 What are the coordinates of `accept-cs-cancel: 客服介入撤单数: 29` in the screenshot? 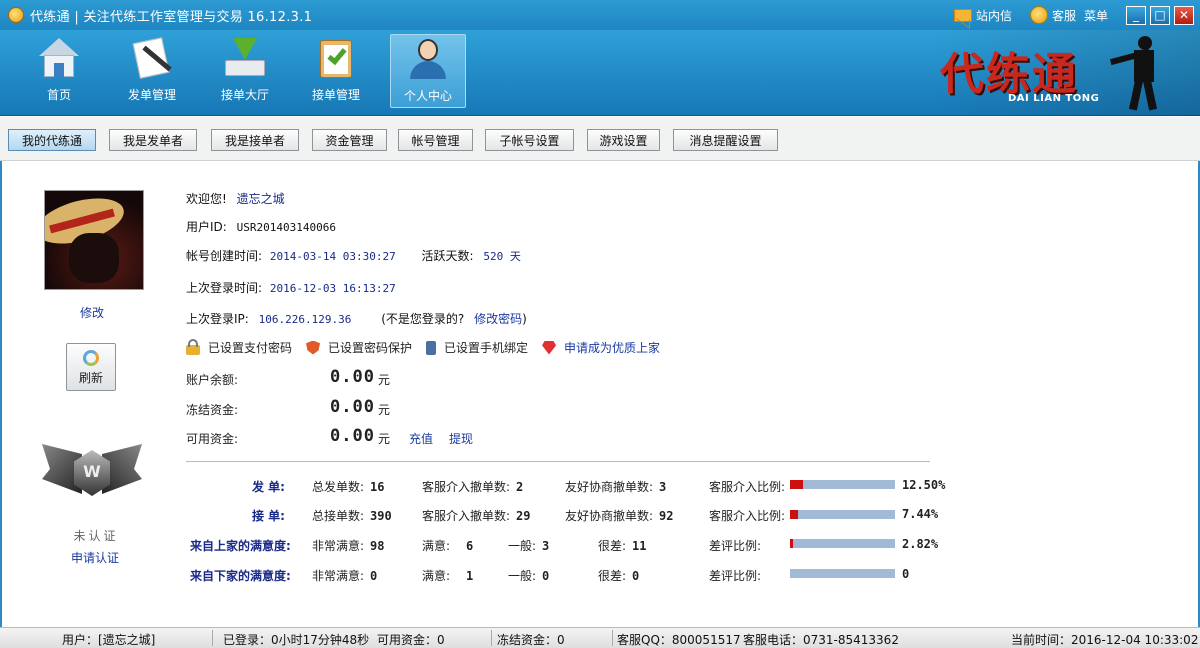 It's located at (476, 516).